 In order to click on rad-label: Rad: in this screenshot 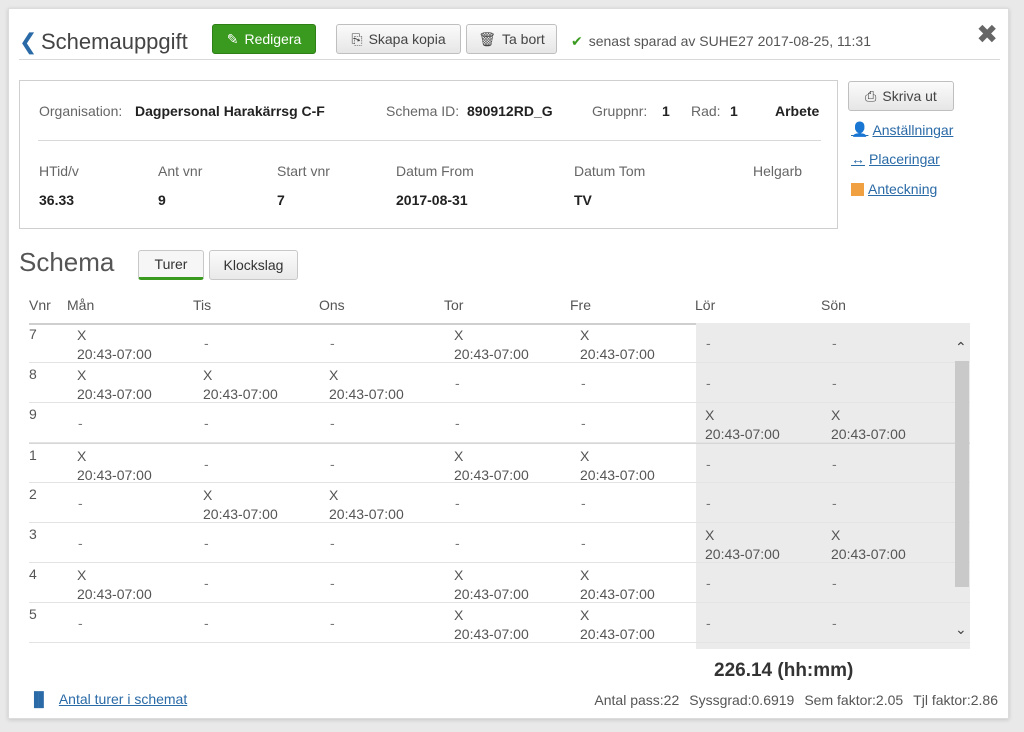, I will do `click(706, 111)`.